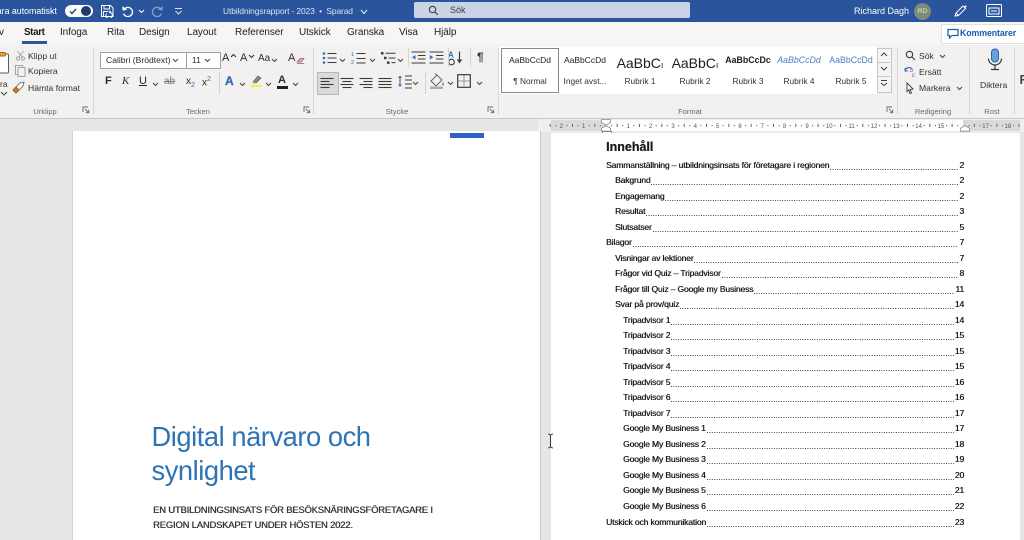  Describe the element at coordinates (352, 55) in the screenshot. I see `svg-text: 1` at that location.